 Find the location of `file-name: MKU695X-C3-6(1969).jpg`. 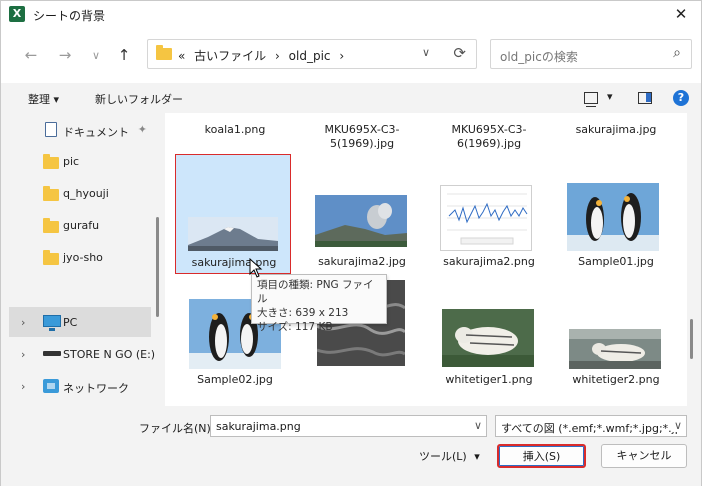

file-name: MKU695X-C3-6(1969).jpg is located at coordinates (489, 136).